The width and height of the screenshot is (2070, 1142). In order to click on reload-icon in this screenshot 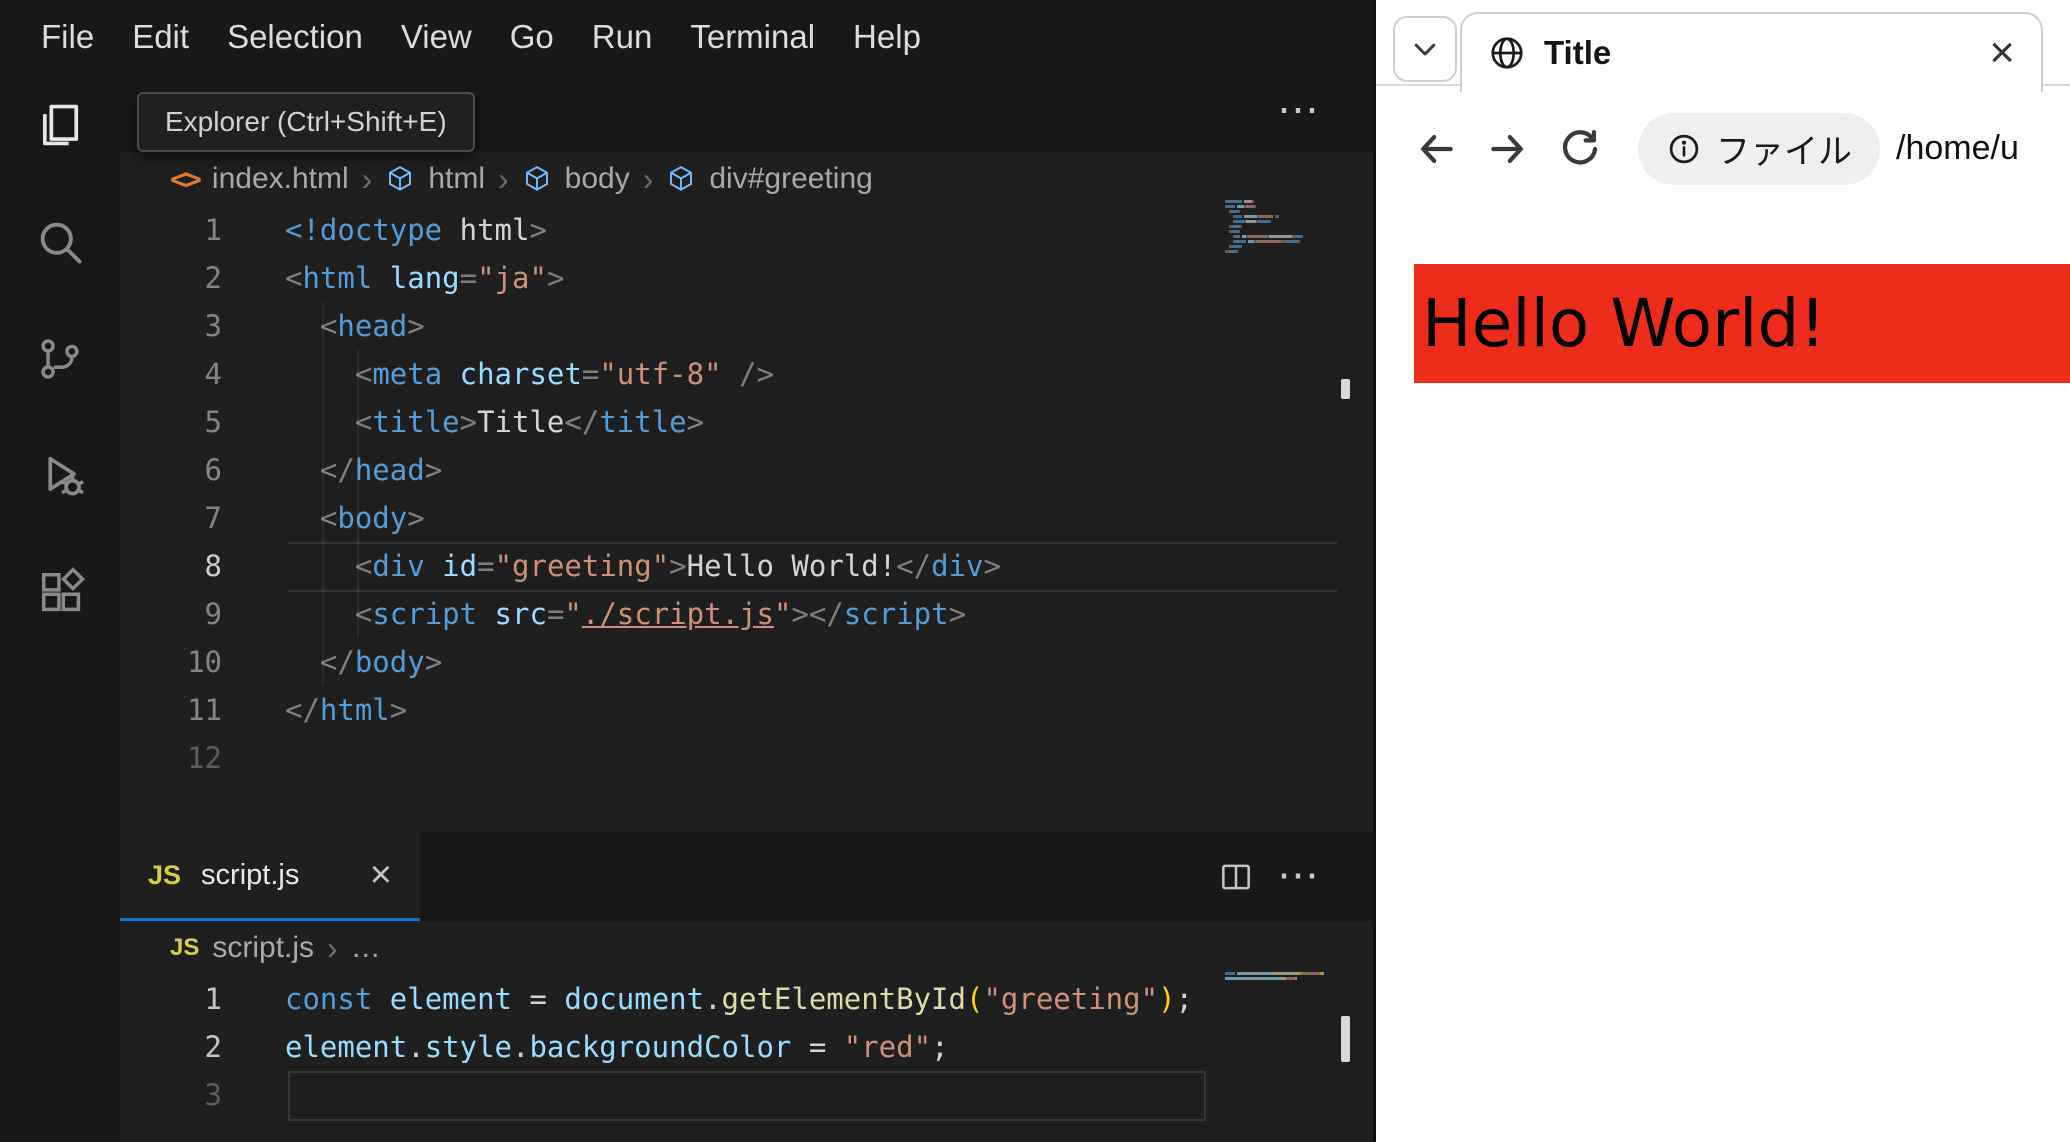, I will do `click(1580, 149)`.